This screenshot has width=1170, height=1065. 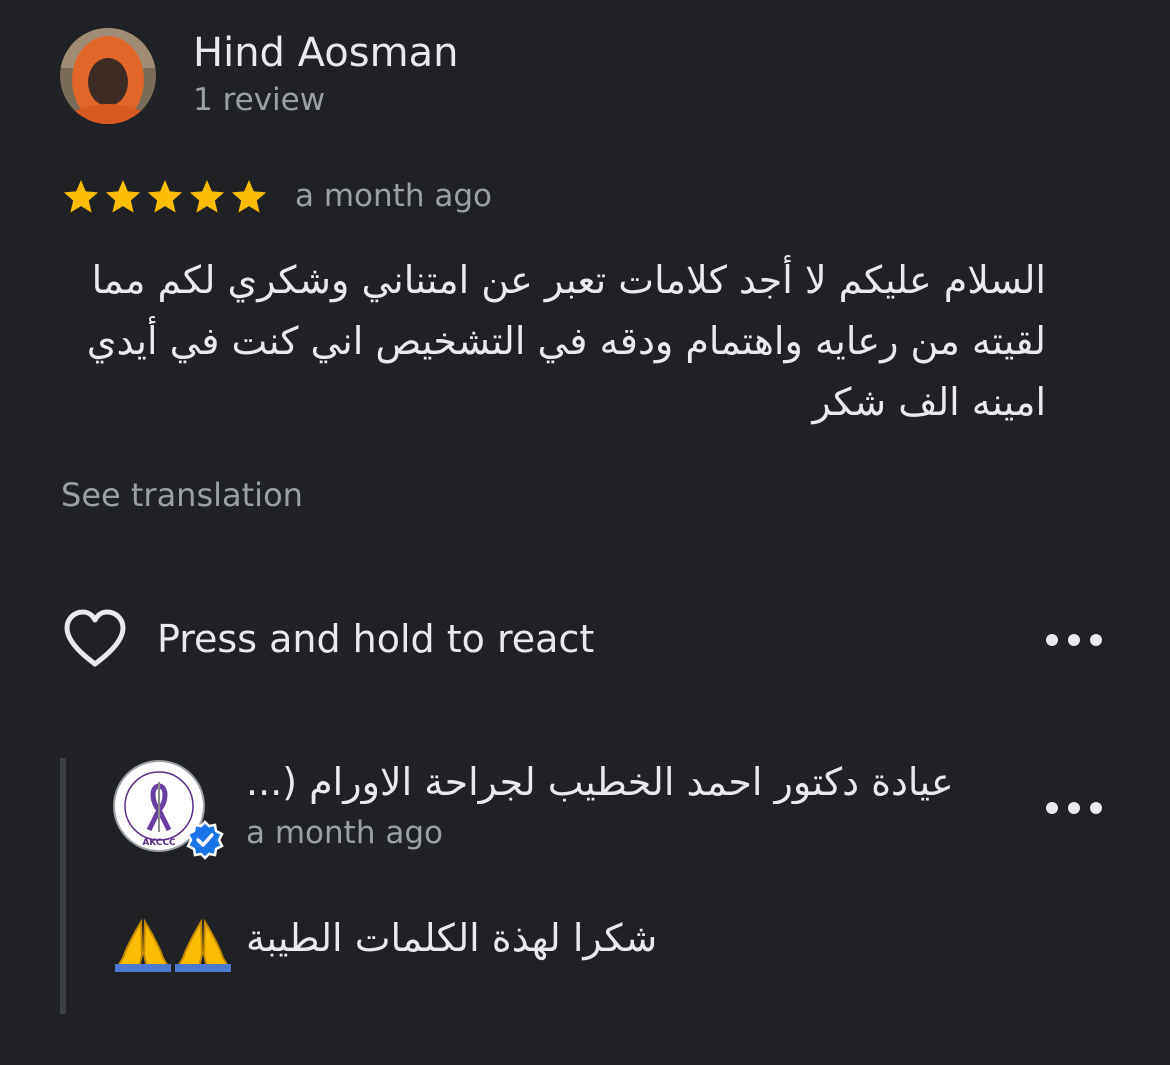 I want to click on more-options-button, so click(x=1074, y=640).